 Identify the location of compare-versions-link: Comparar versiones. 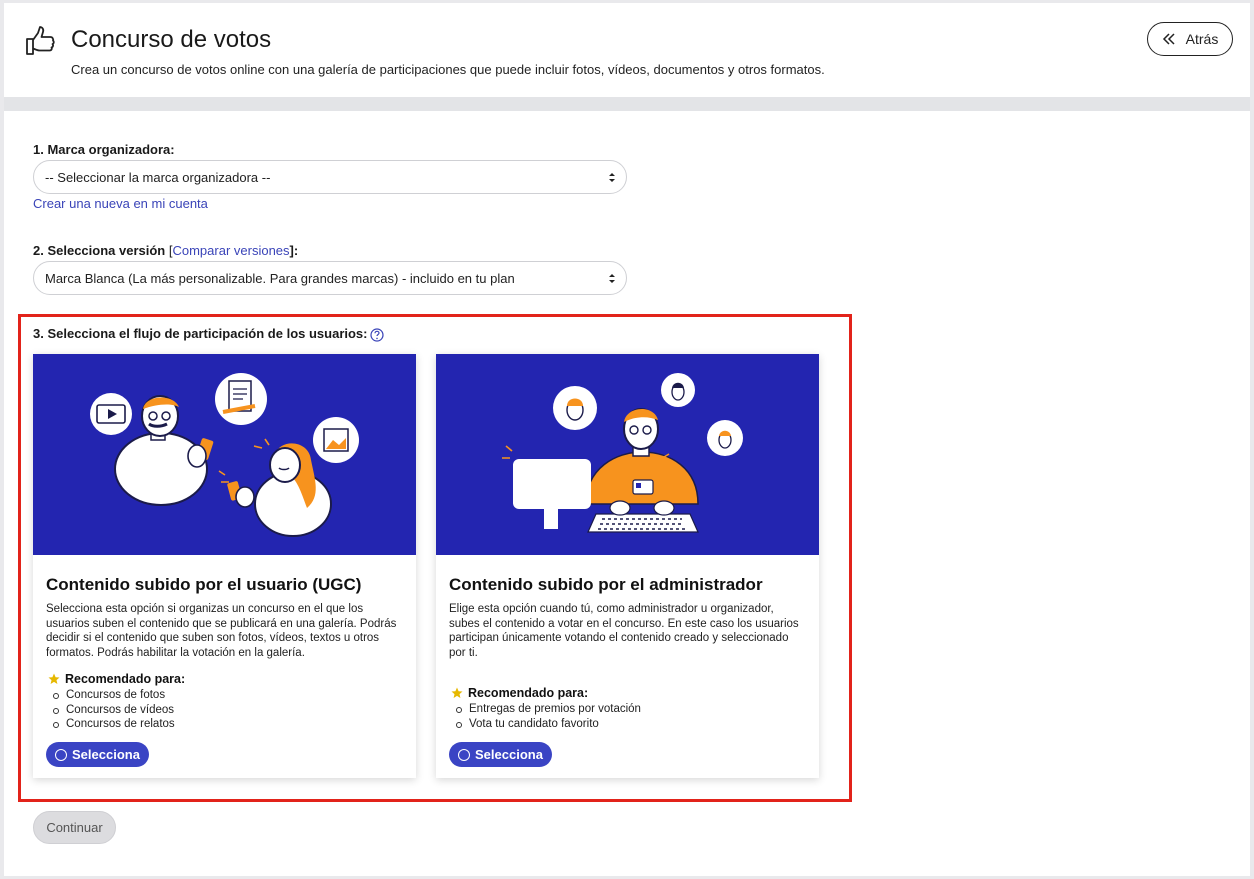
(230, 250).